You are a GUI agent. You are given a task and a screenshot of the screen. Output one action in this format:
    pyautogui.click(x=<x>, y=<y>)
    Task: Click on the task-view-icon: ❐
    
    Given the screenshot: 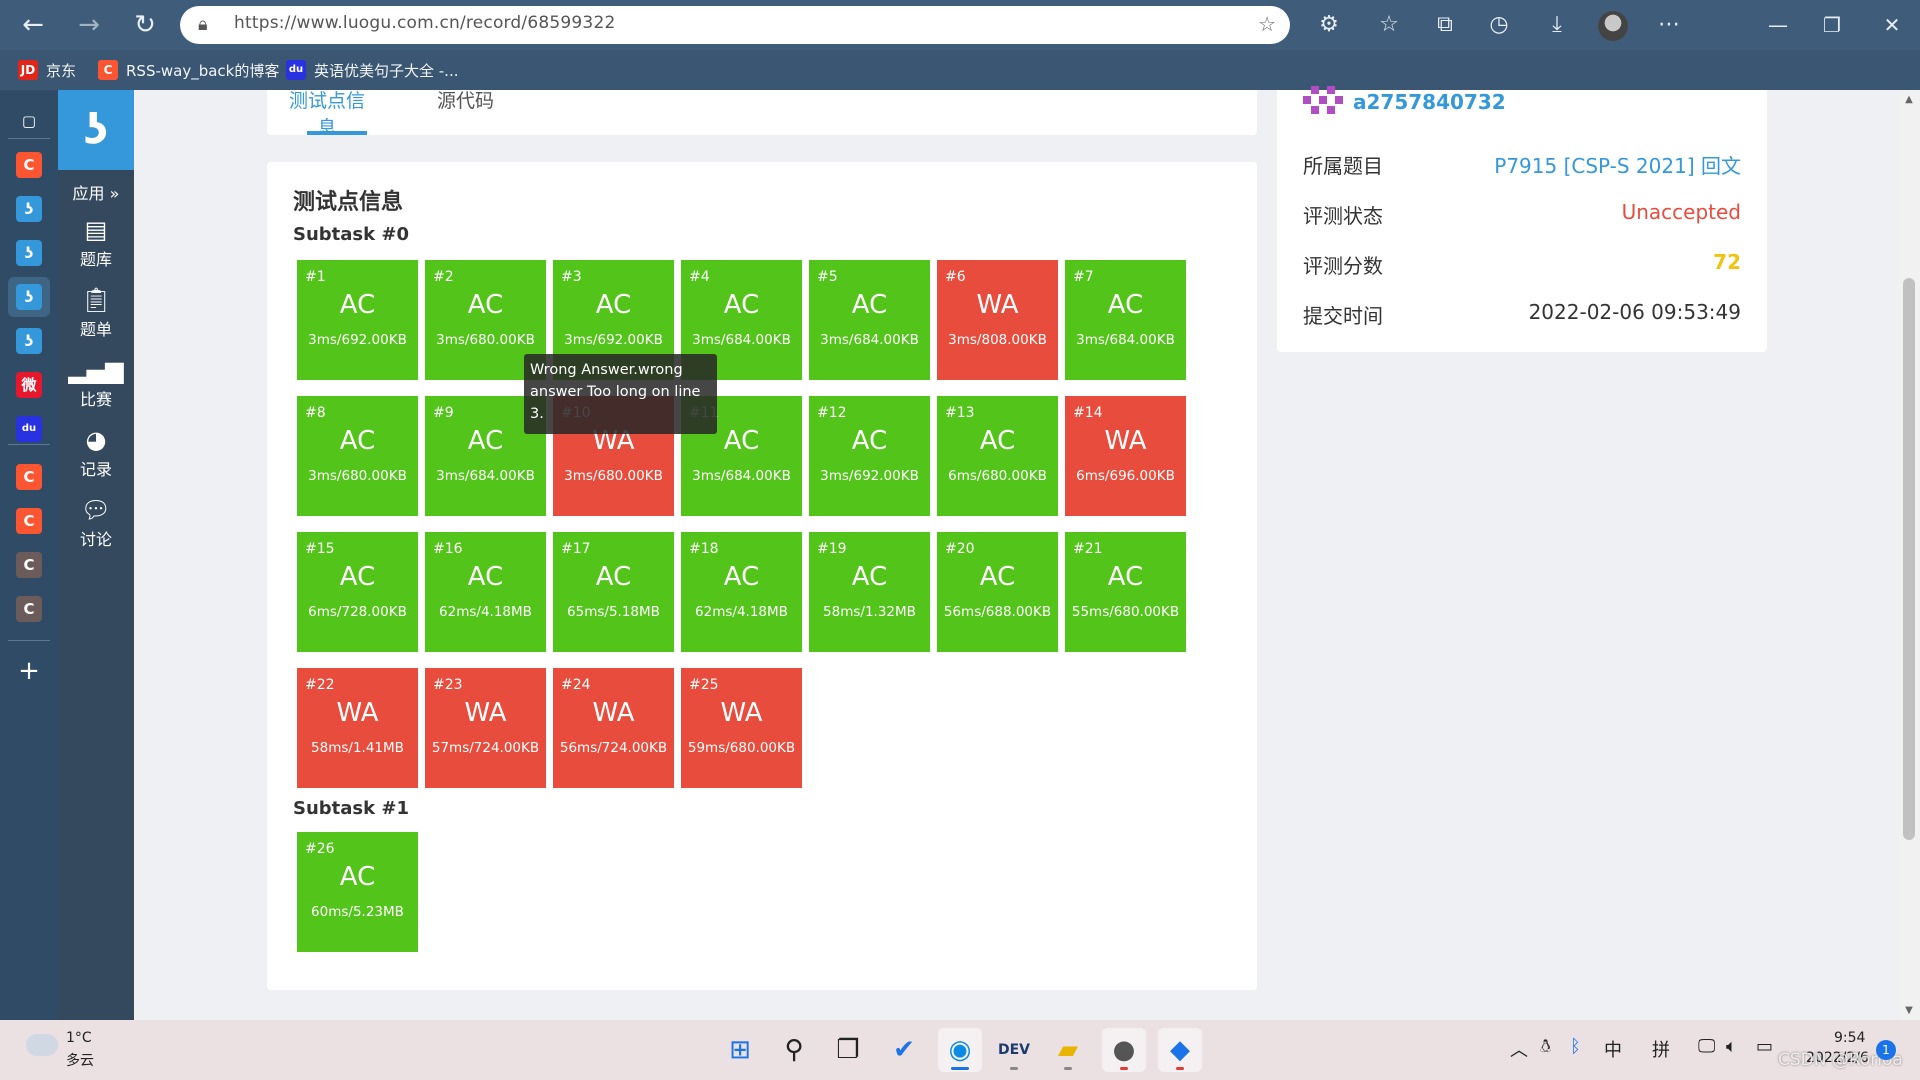 What is the action you would take?
    pyautogui.click(x=848, y=1050)
    